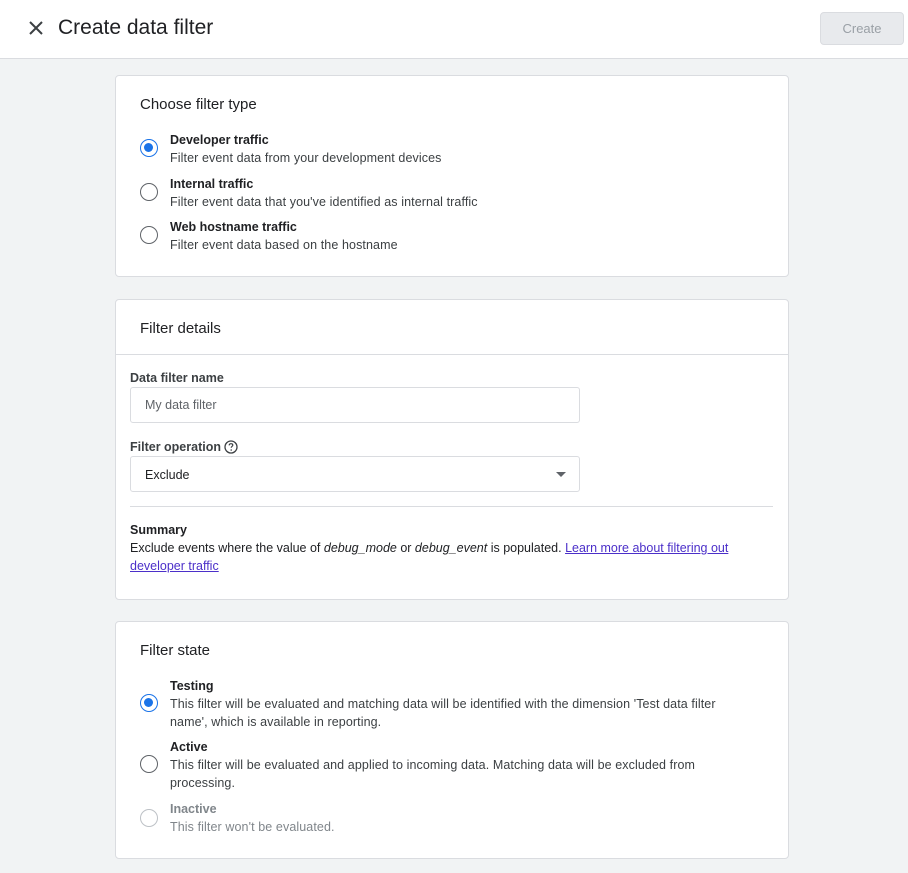 This screenshot has height=873, width=908. Describe the element at coordinates (219, 140) in the screenshot. I see `radio-label: Developer traffic` at that location.